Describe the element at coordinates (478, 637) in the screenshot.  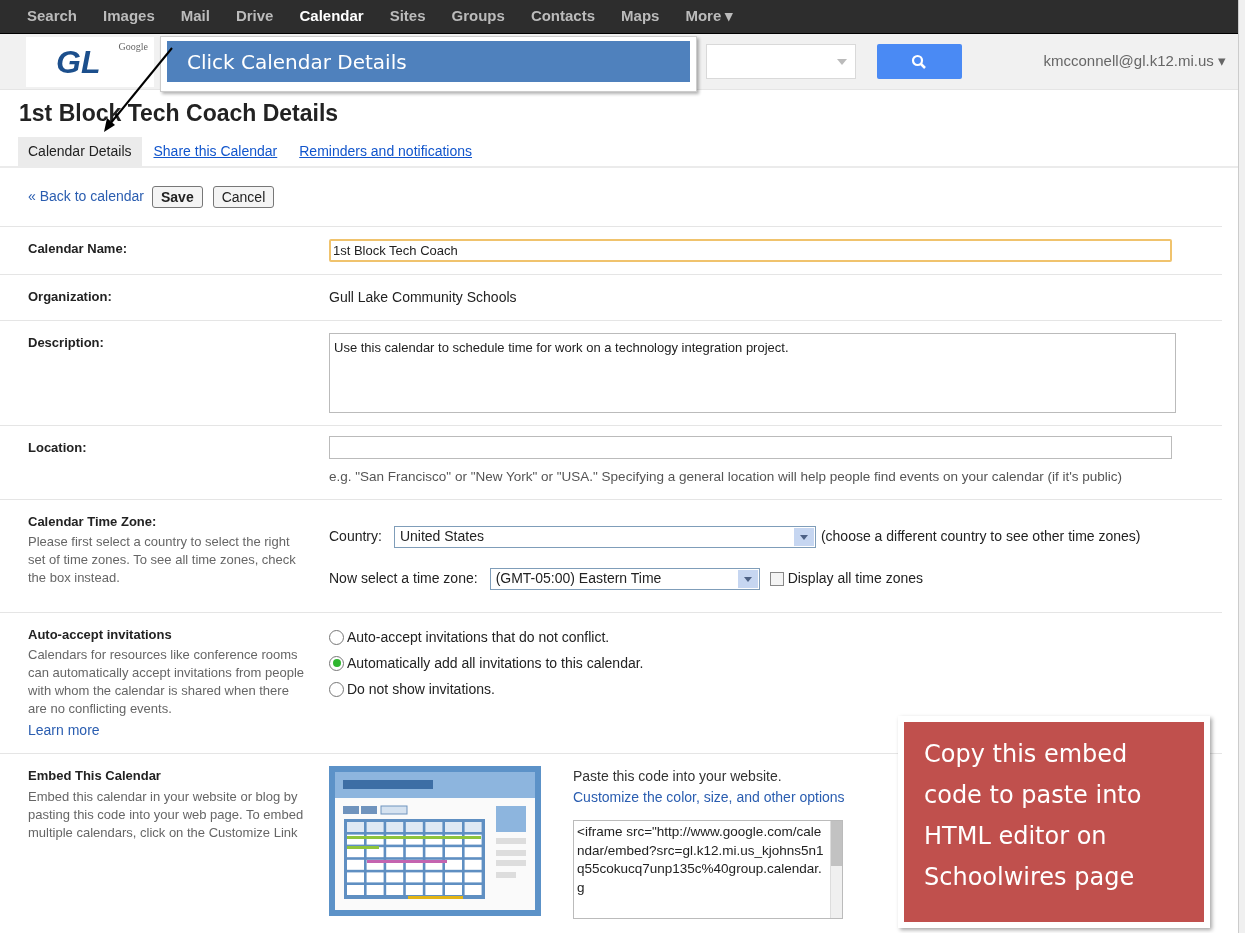
I see `radio-label: Auto-accept invitations that do not conflict.` at that location.